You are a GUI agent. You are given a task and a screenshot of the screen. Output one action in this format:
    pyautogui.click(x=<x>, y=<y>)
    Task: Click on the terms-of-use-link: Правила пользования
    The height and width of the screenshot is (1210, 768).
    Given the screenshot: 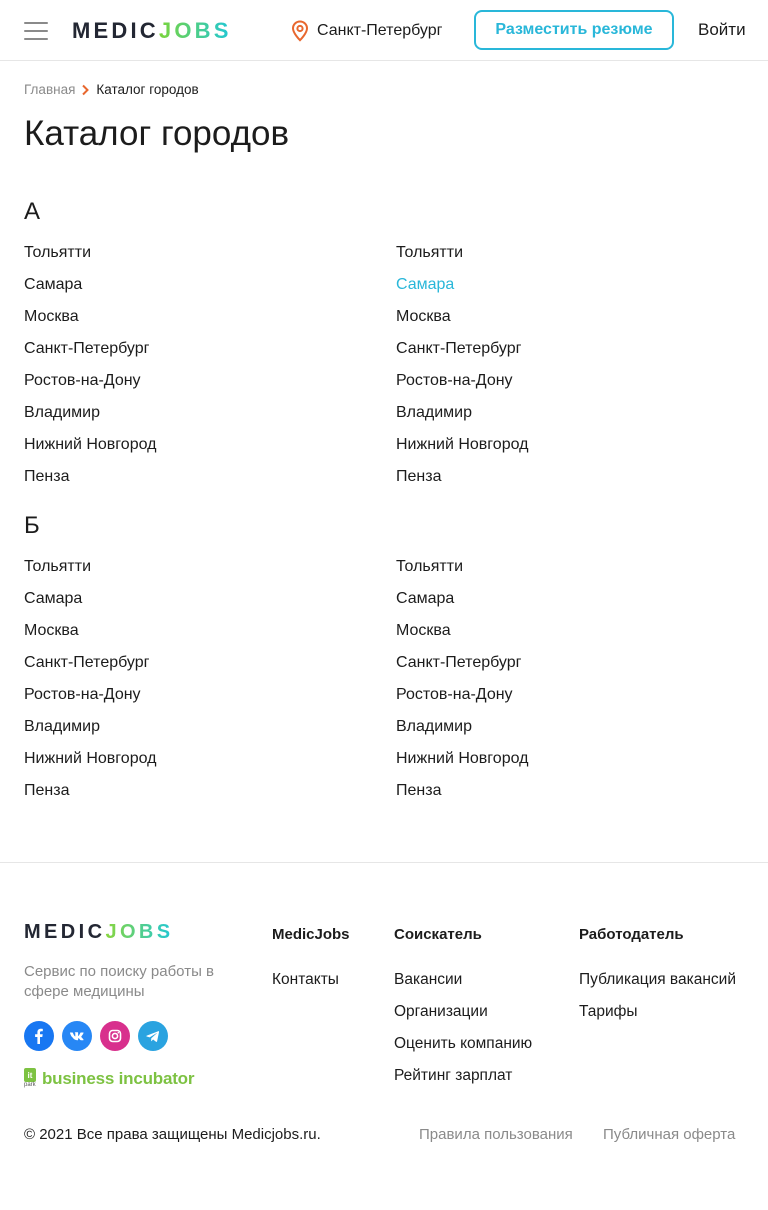 What is the action you would take?
    pyautogui.click(x=496, y=1134)
    